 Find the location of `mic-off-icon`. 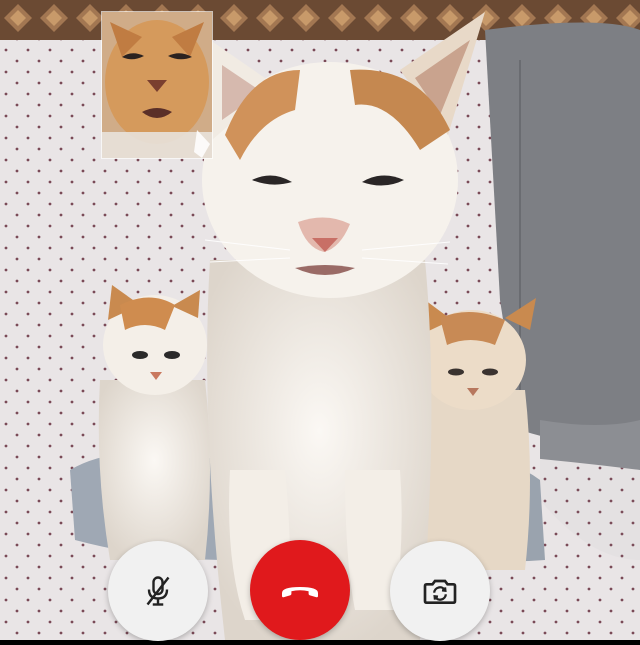

mic-off-icon is located at coordinates (158, 591).